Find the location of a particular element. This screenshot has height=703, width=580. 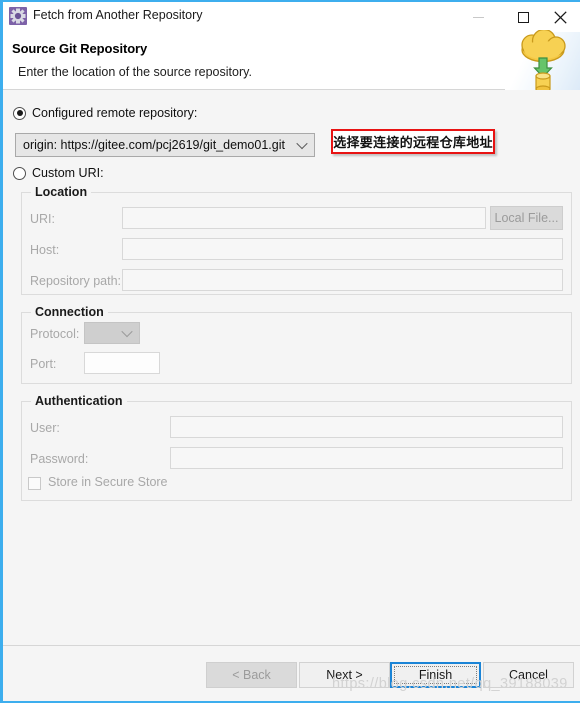

host-label: Host: is located at coordinates (45, 250).